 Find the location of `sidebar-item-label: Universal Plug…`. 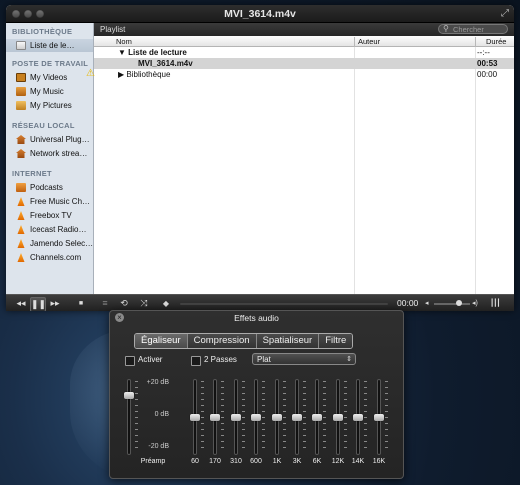

sidebar-item-label: Universal Plug… is located at coordinates (60, 139).